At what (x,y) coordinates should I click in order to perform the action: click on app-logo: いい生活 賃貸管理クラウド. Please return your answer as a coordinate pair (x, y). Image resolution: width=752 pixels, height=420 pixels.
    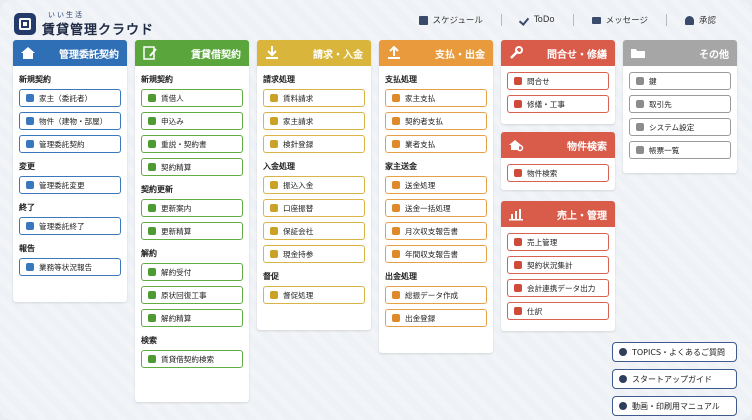
    Looking at the image, I should click on (84, 24).